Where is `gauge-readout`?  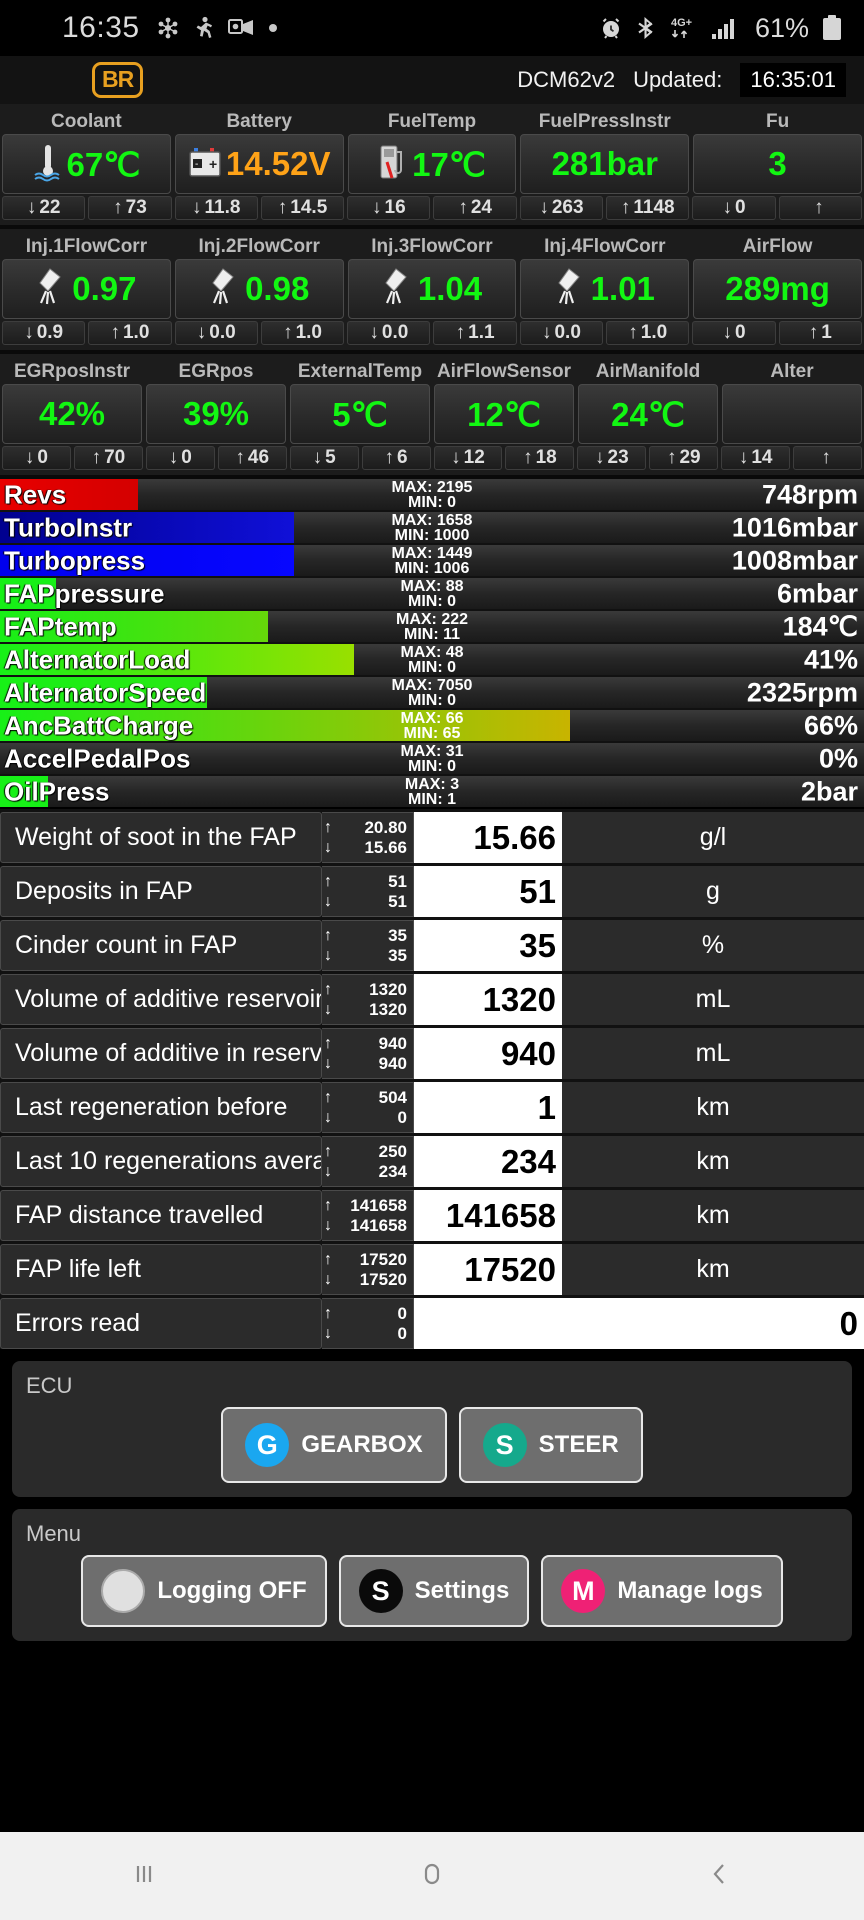
gauge-readout is located at coordinates (792, 414).